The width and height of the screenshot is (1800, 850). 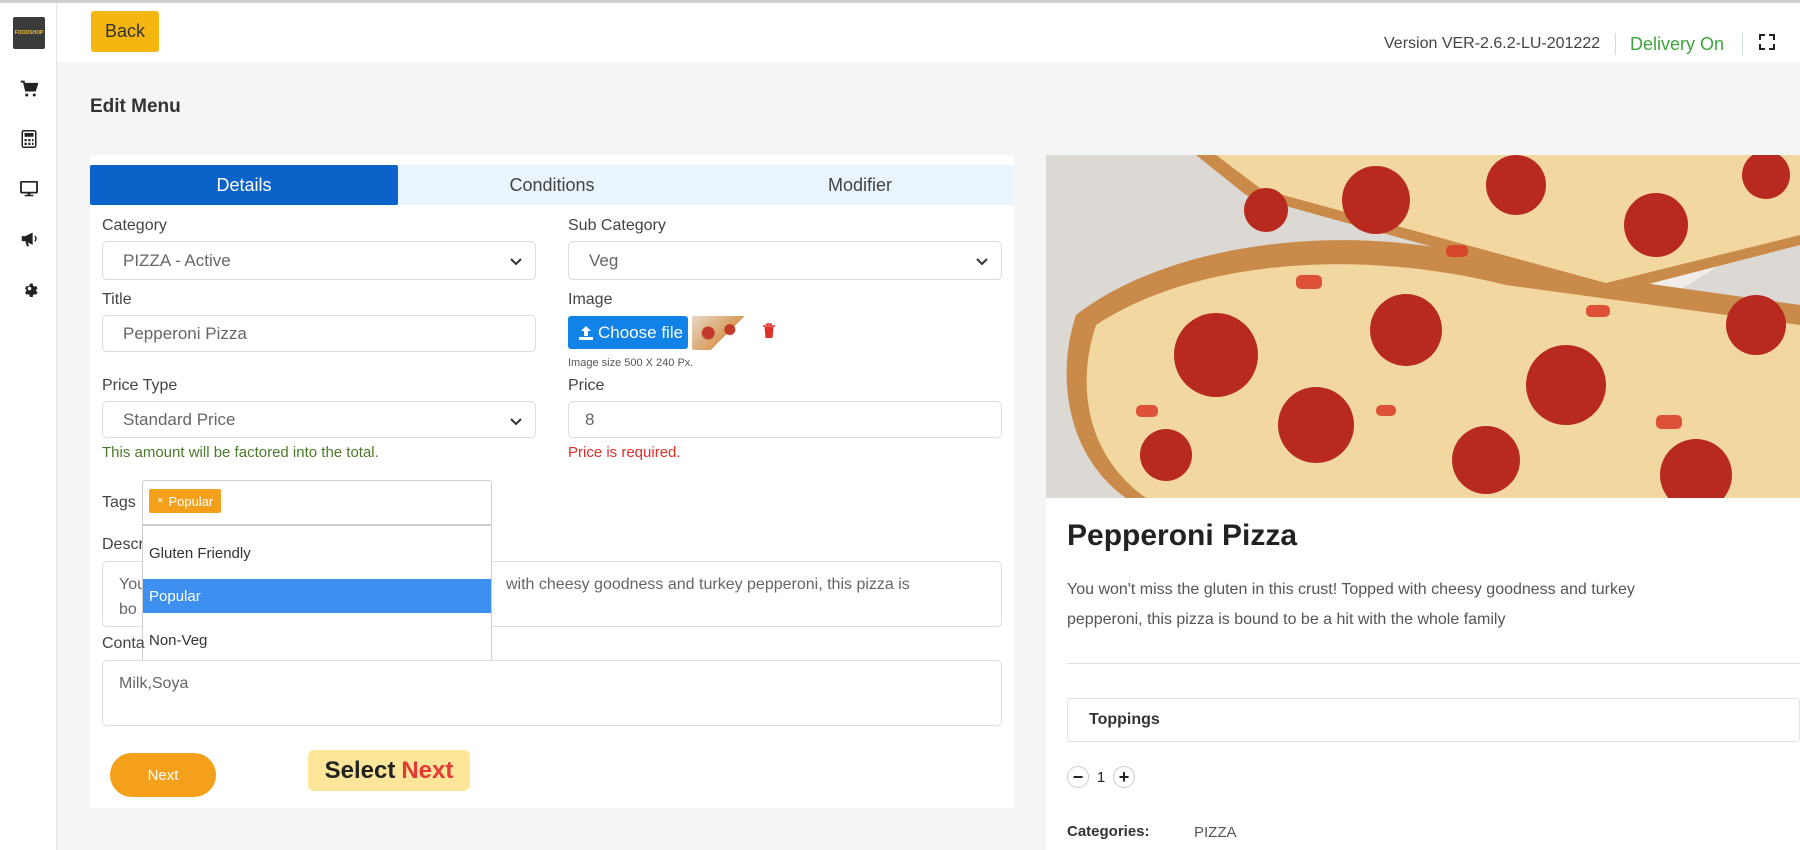 What do you see at coordinates (641, 332) in the screenshot?
I see `choose-file-label: Choose file` at bounding box center [641, 332].